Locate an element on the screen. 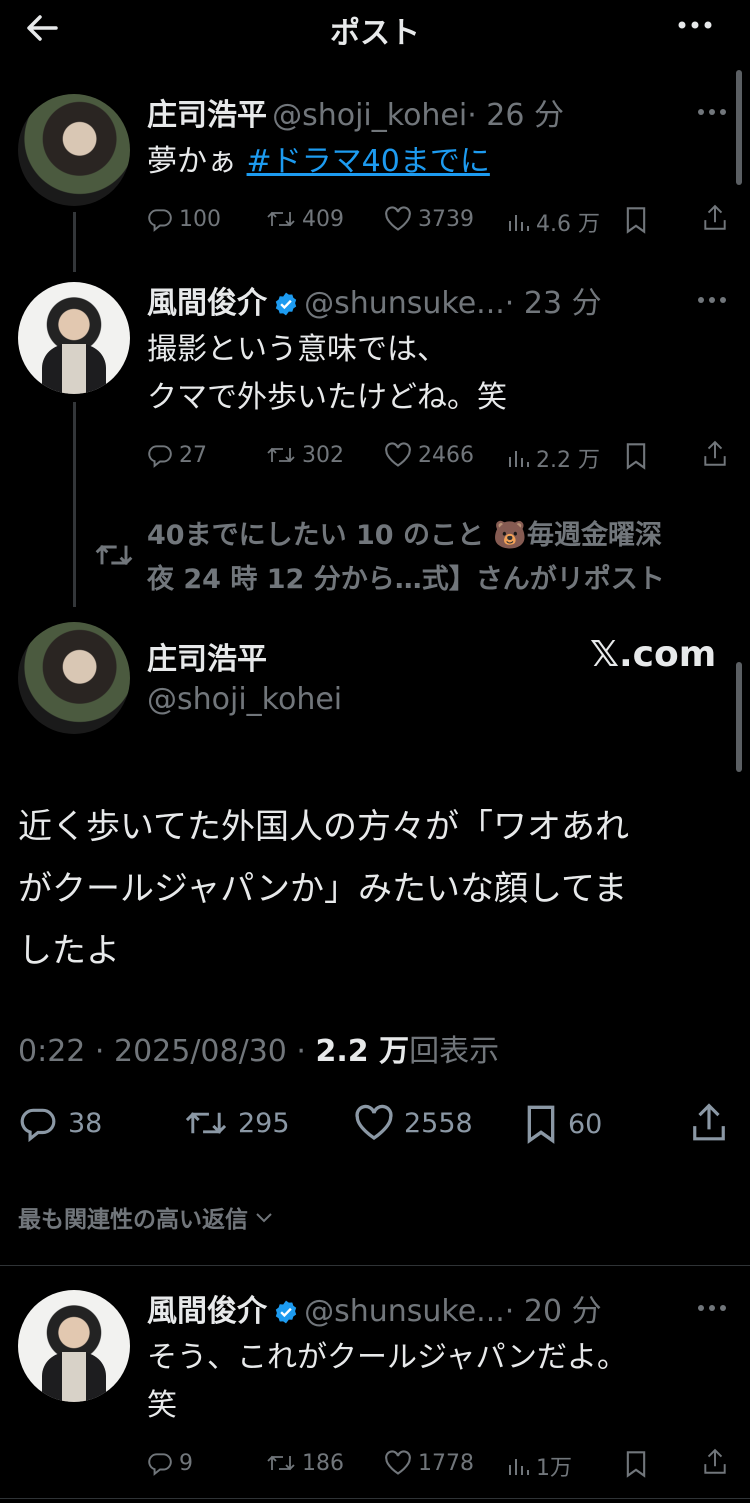  like-button: 3739 is located at coordinates (429, 219).